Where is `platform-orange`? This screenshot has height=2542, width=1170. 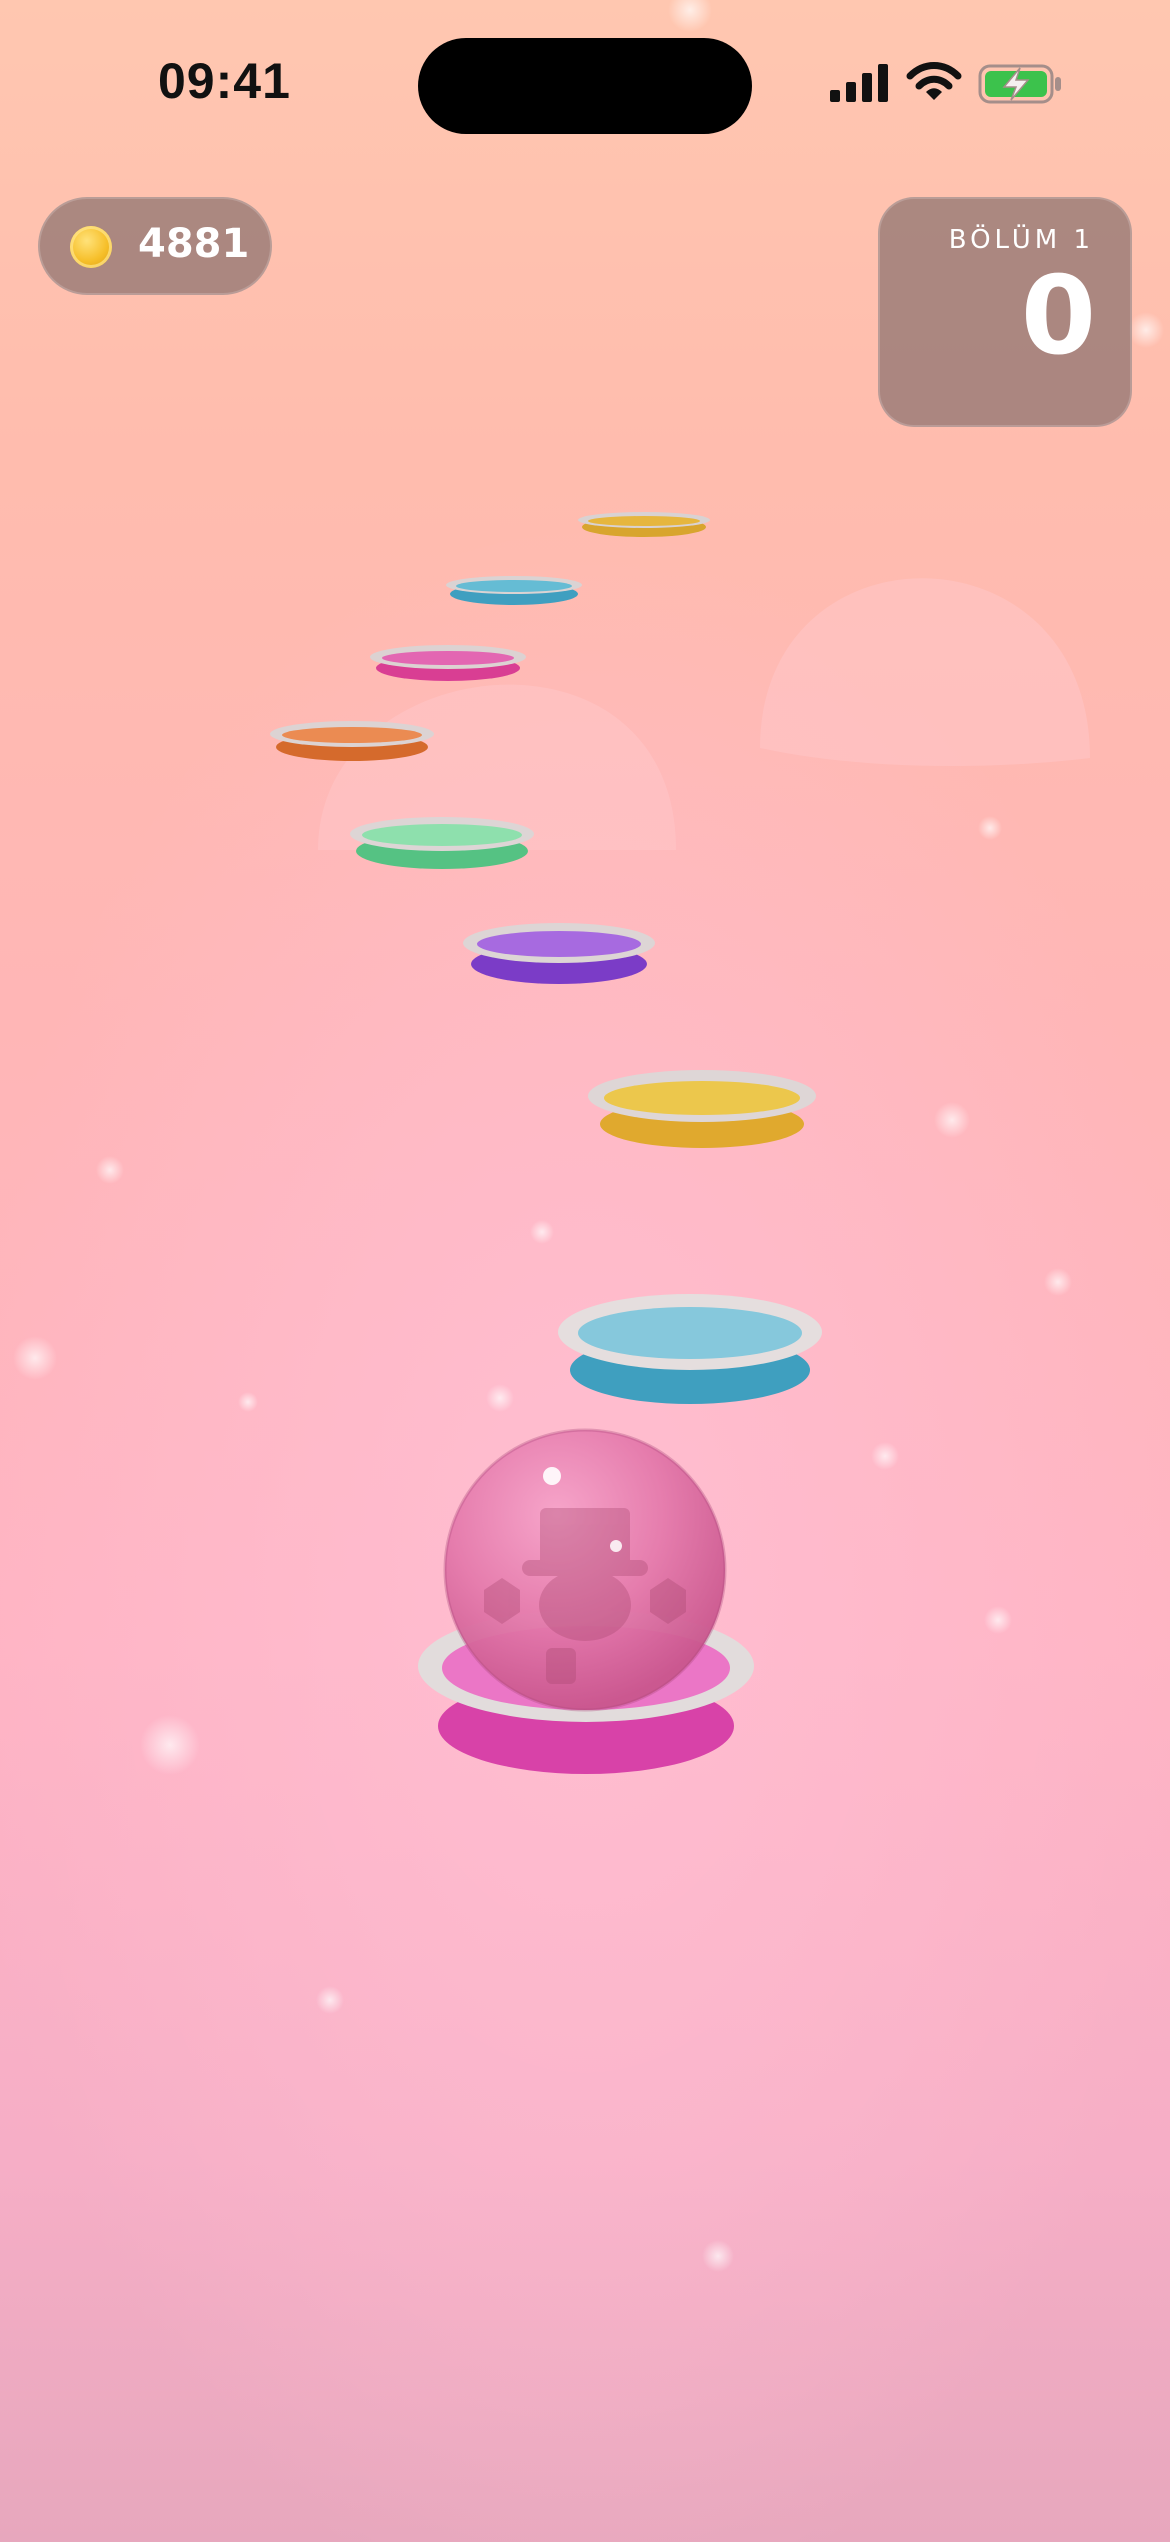 platform-orange is located at coordinates (352, 741).